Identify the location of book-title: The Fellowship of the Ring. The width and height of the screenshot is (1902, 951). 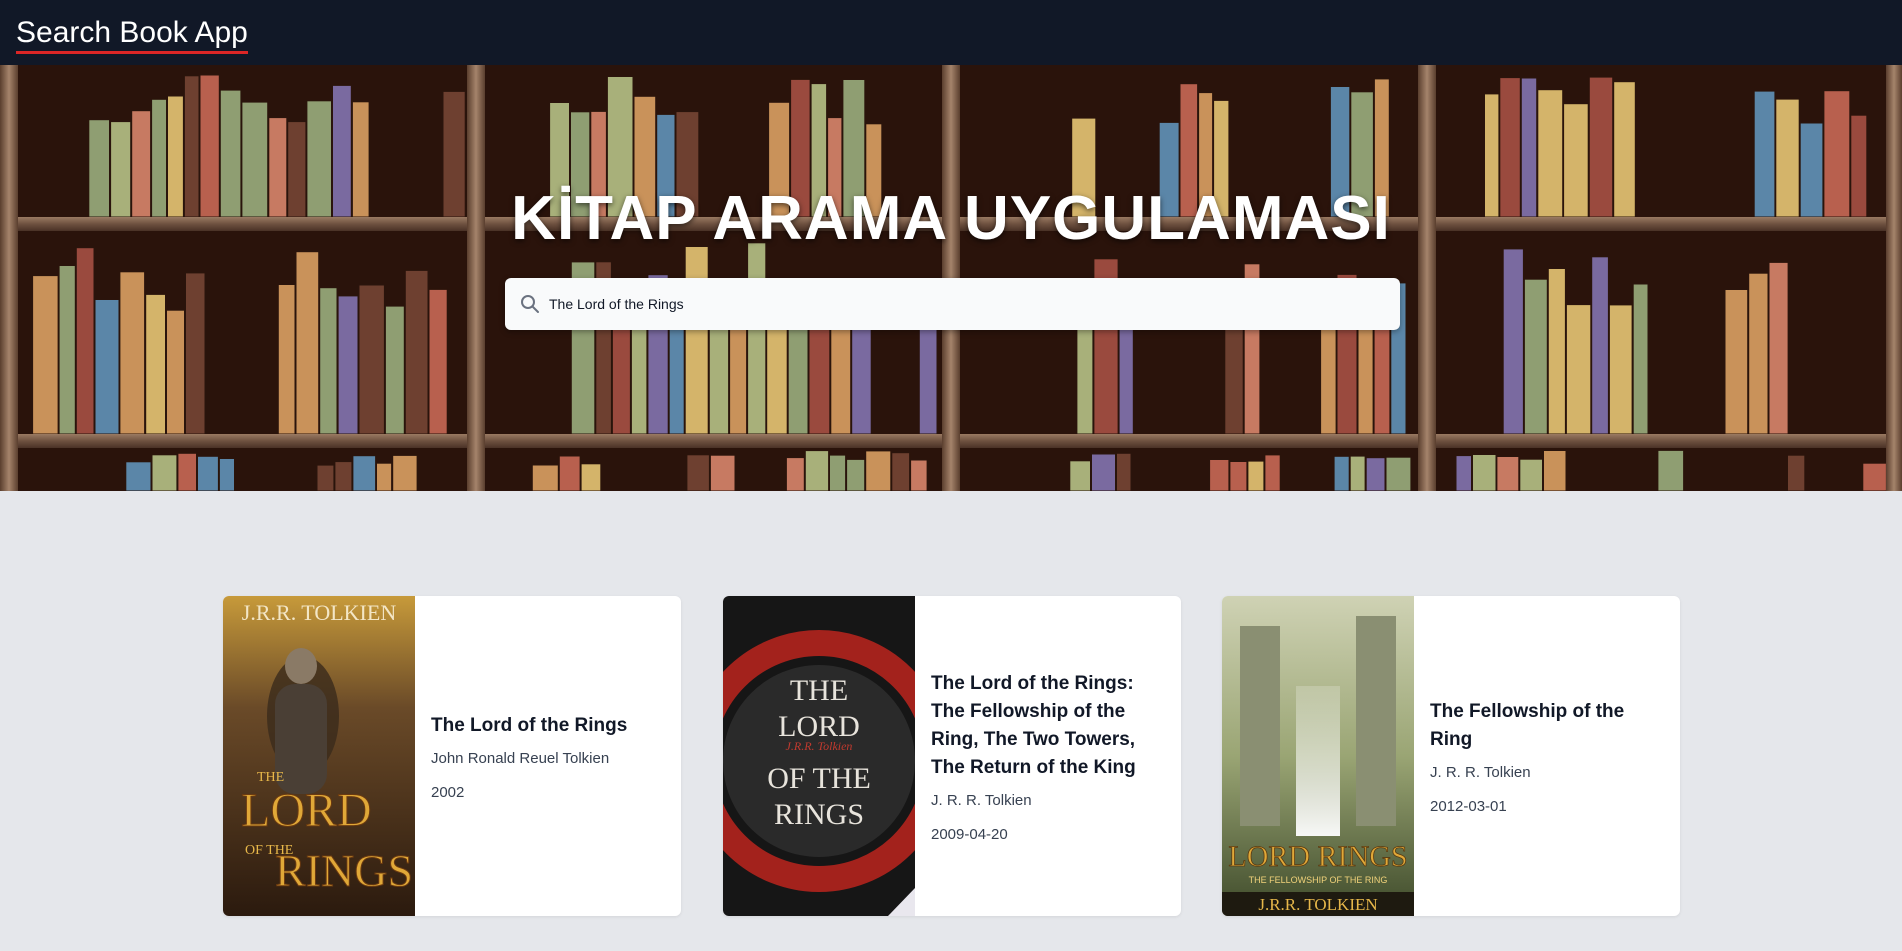
(1547, 726).